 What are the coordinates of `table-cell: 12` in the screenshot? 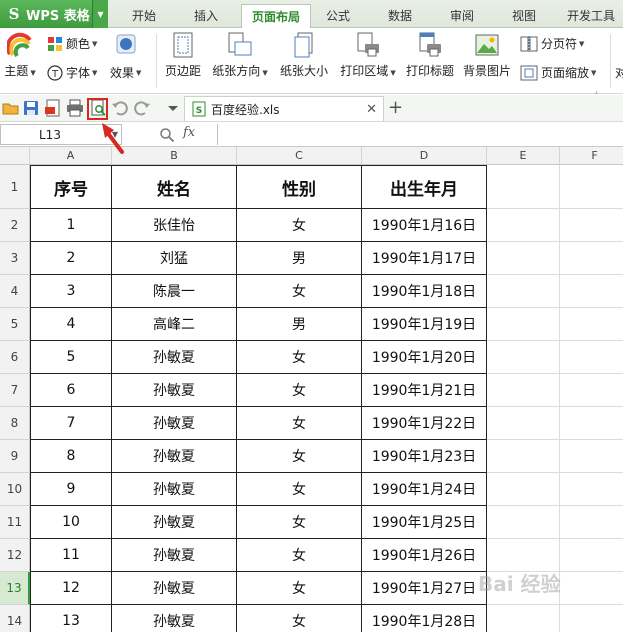 It's located at (71, 588).